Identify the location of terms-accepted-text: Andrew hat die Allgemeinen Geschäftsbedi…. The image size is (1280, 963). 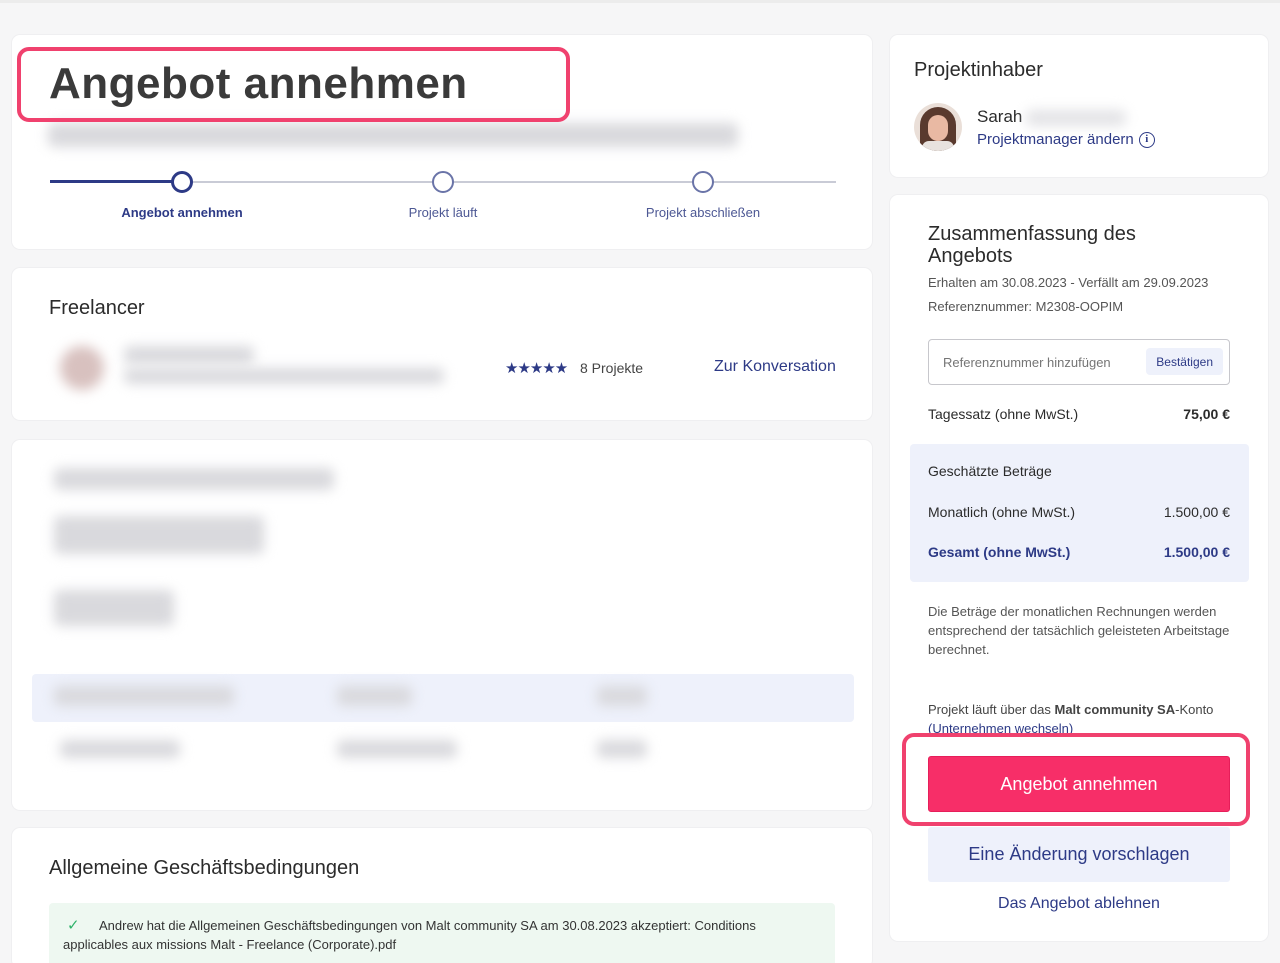
(409, 935).